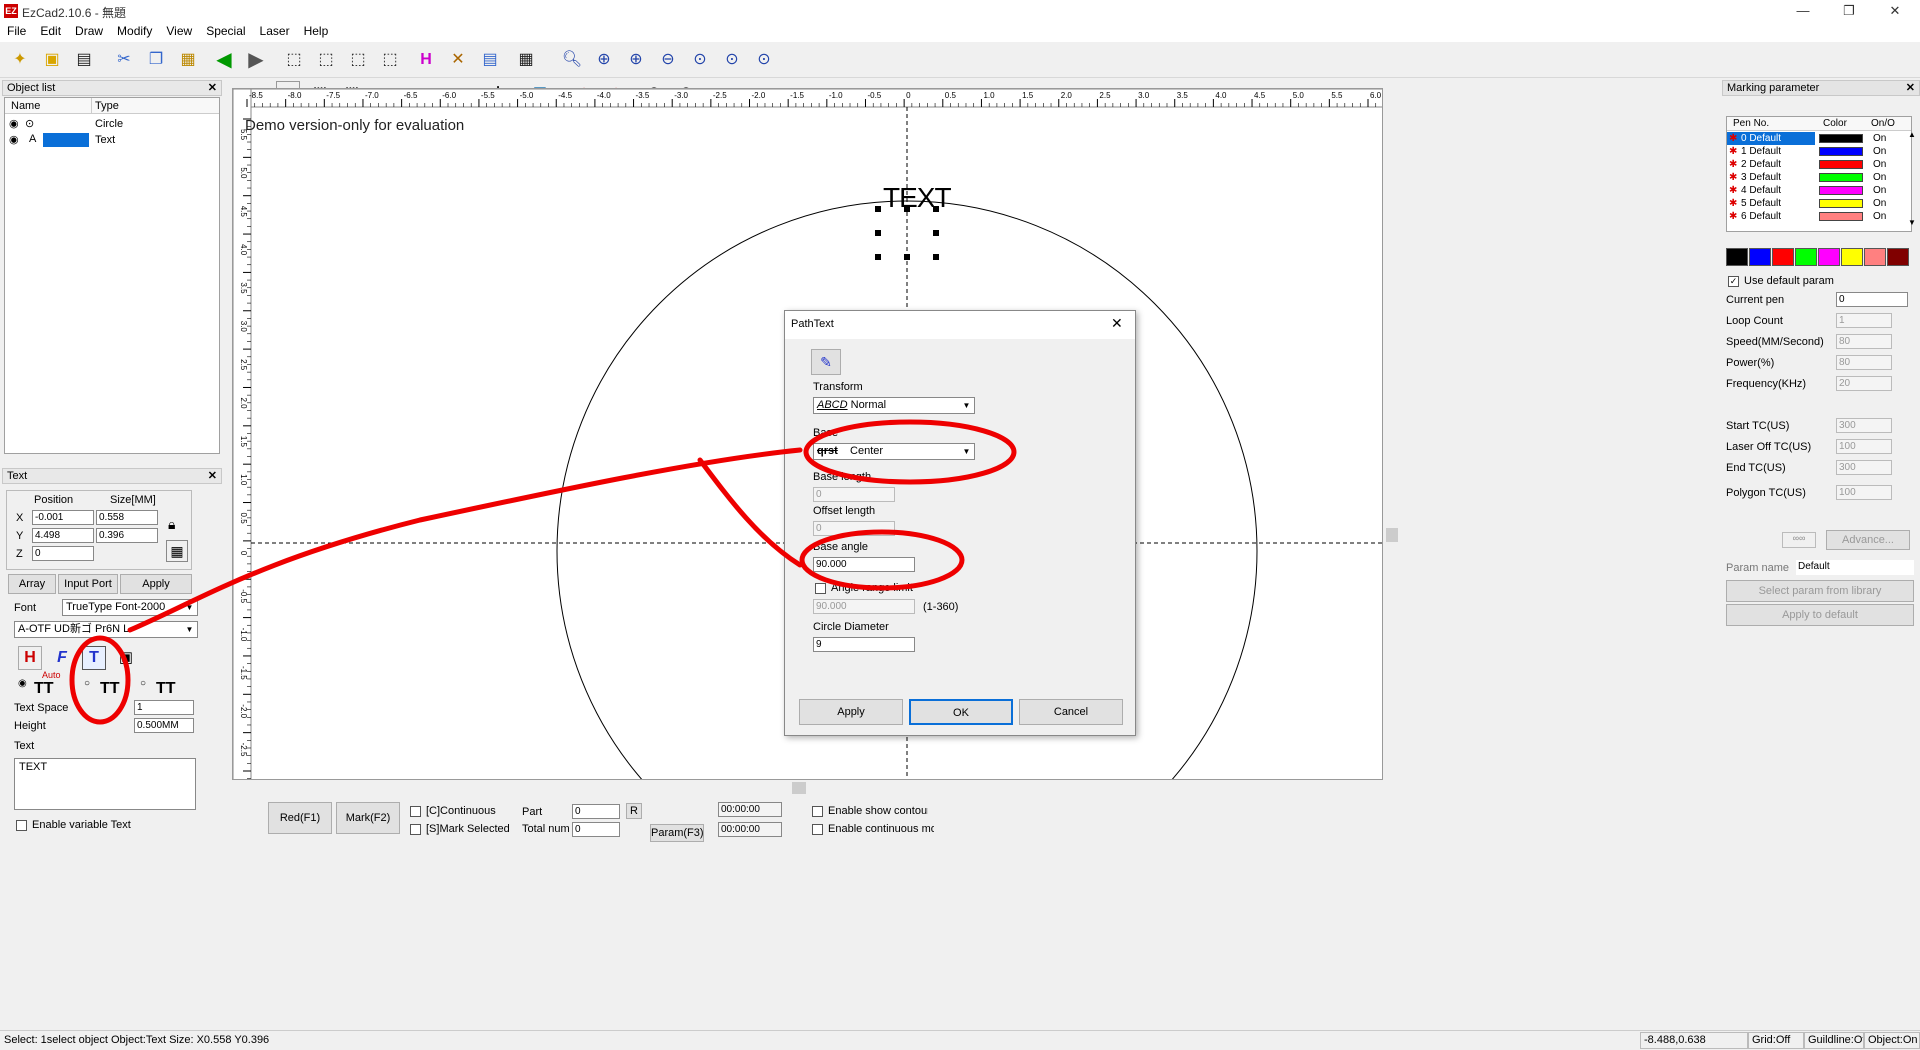 The height and width of the screenshot is (1050, 1920). Describe the element at coordinates (961, 712) in the screenshot. I see `dialog-ok-button: OK` at that location.